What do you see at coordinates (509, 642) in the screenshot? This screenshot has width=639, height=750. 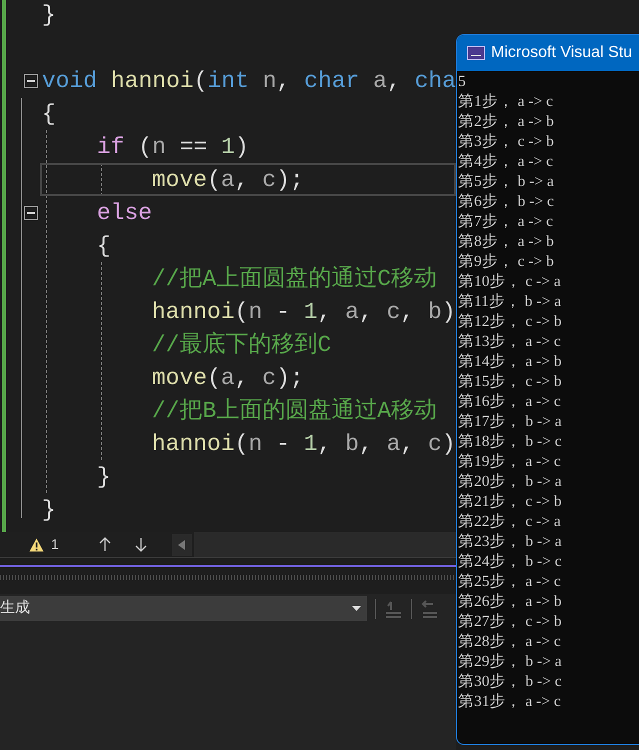 I see `console-output-line: 第28步， a -> c` at bounding box center [509, 642].